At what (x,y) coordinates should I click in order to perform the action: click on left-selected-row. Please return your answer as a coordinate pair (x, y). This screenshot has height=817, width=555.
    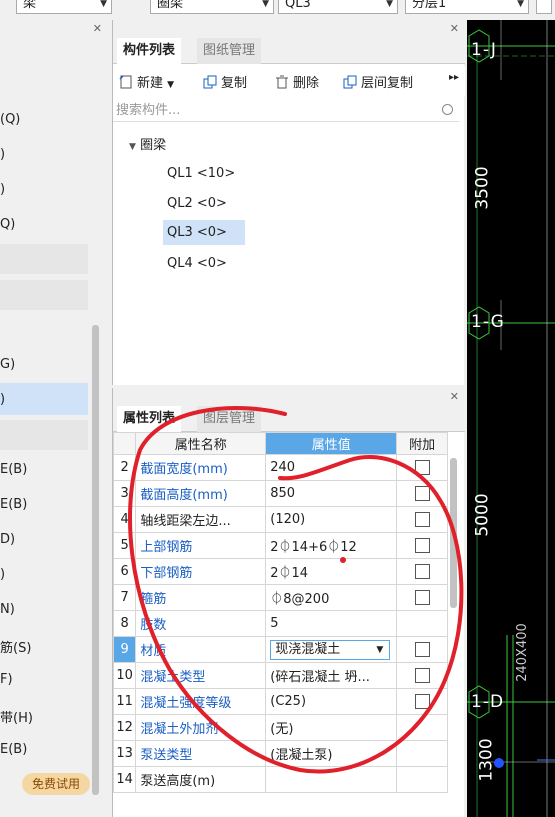
    Looking at the image, I should click on (44, 399).